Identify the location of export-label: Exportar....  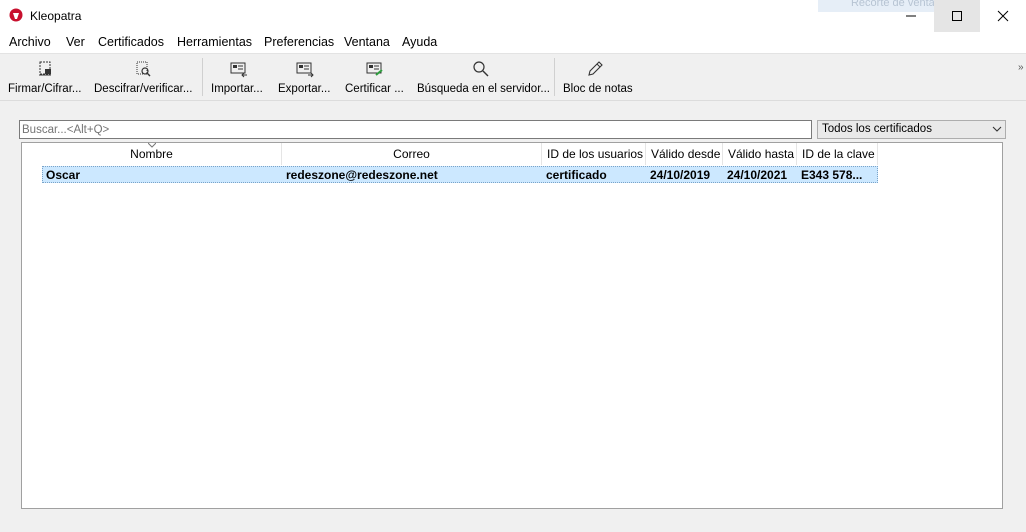
(304, 89).